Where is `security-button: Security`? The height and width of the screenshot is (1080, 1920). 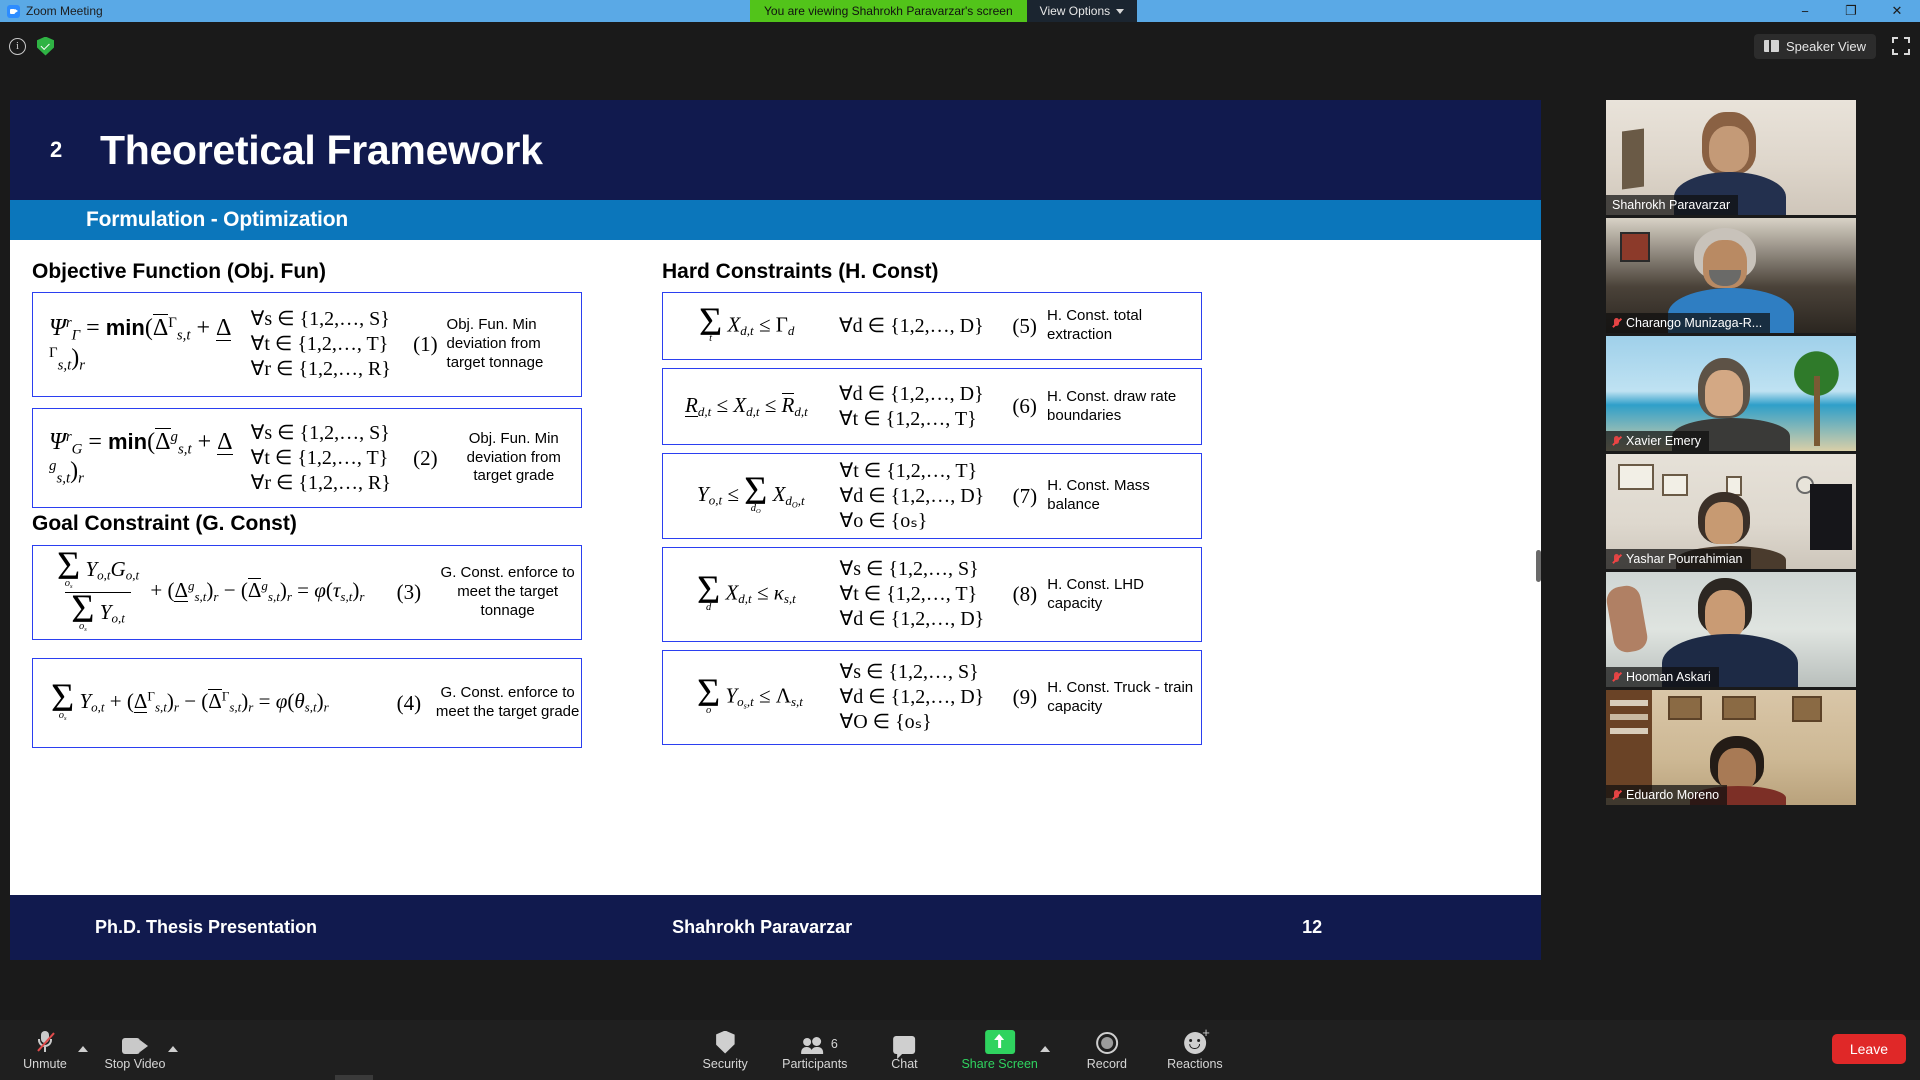 security-button: Security is located at coordinates (725, 1050).